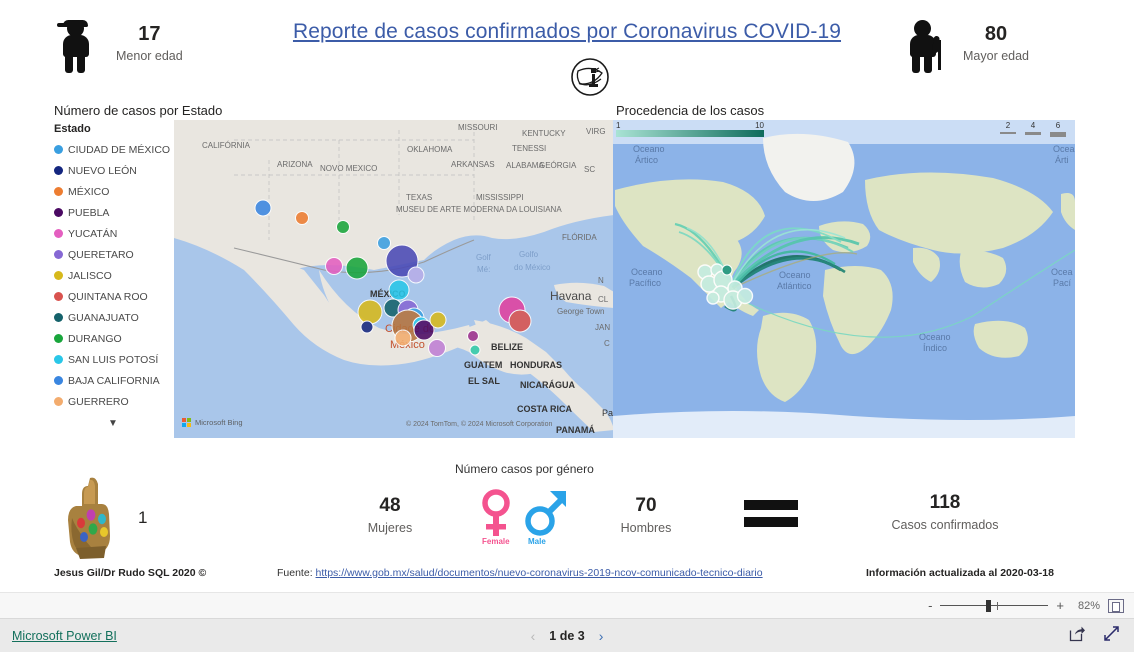 Image resolution: width=1134 pixels, height=652 pixels. I want to click on legend-item-label: GUANAJUATO, so click(103, 317).